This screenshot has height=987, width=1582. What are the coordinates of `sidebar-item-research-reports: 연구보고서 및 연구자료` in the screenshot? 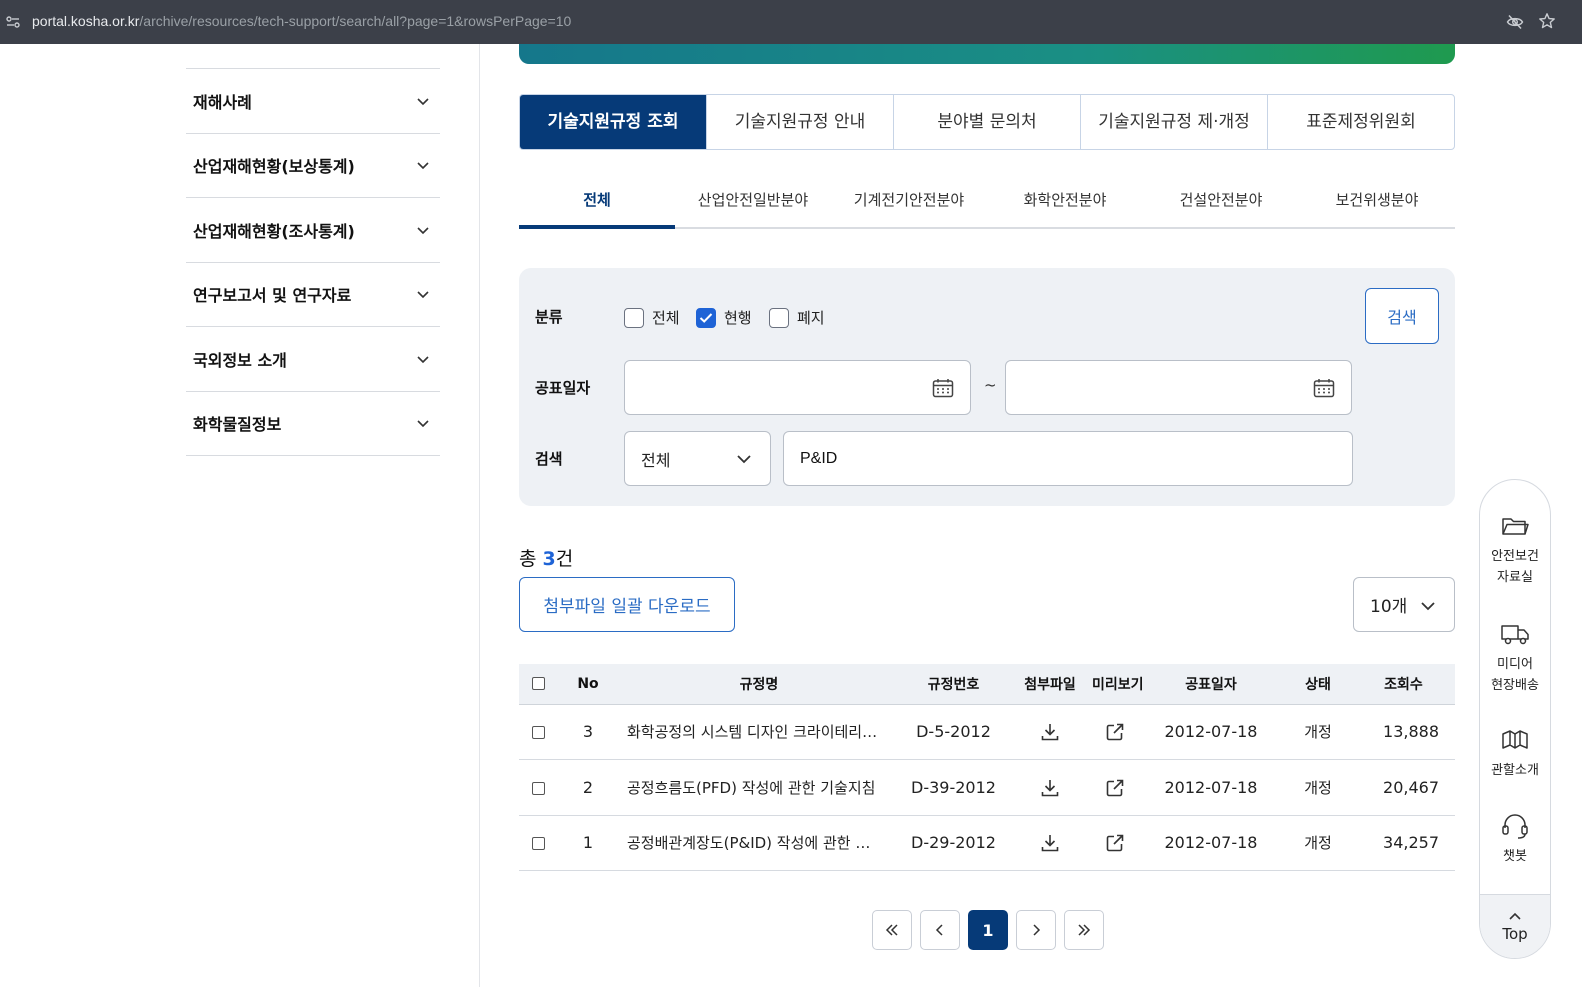 It's located at (313, 295).